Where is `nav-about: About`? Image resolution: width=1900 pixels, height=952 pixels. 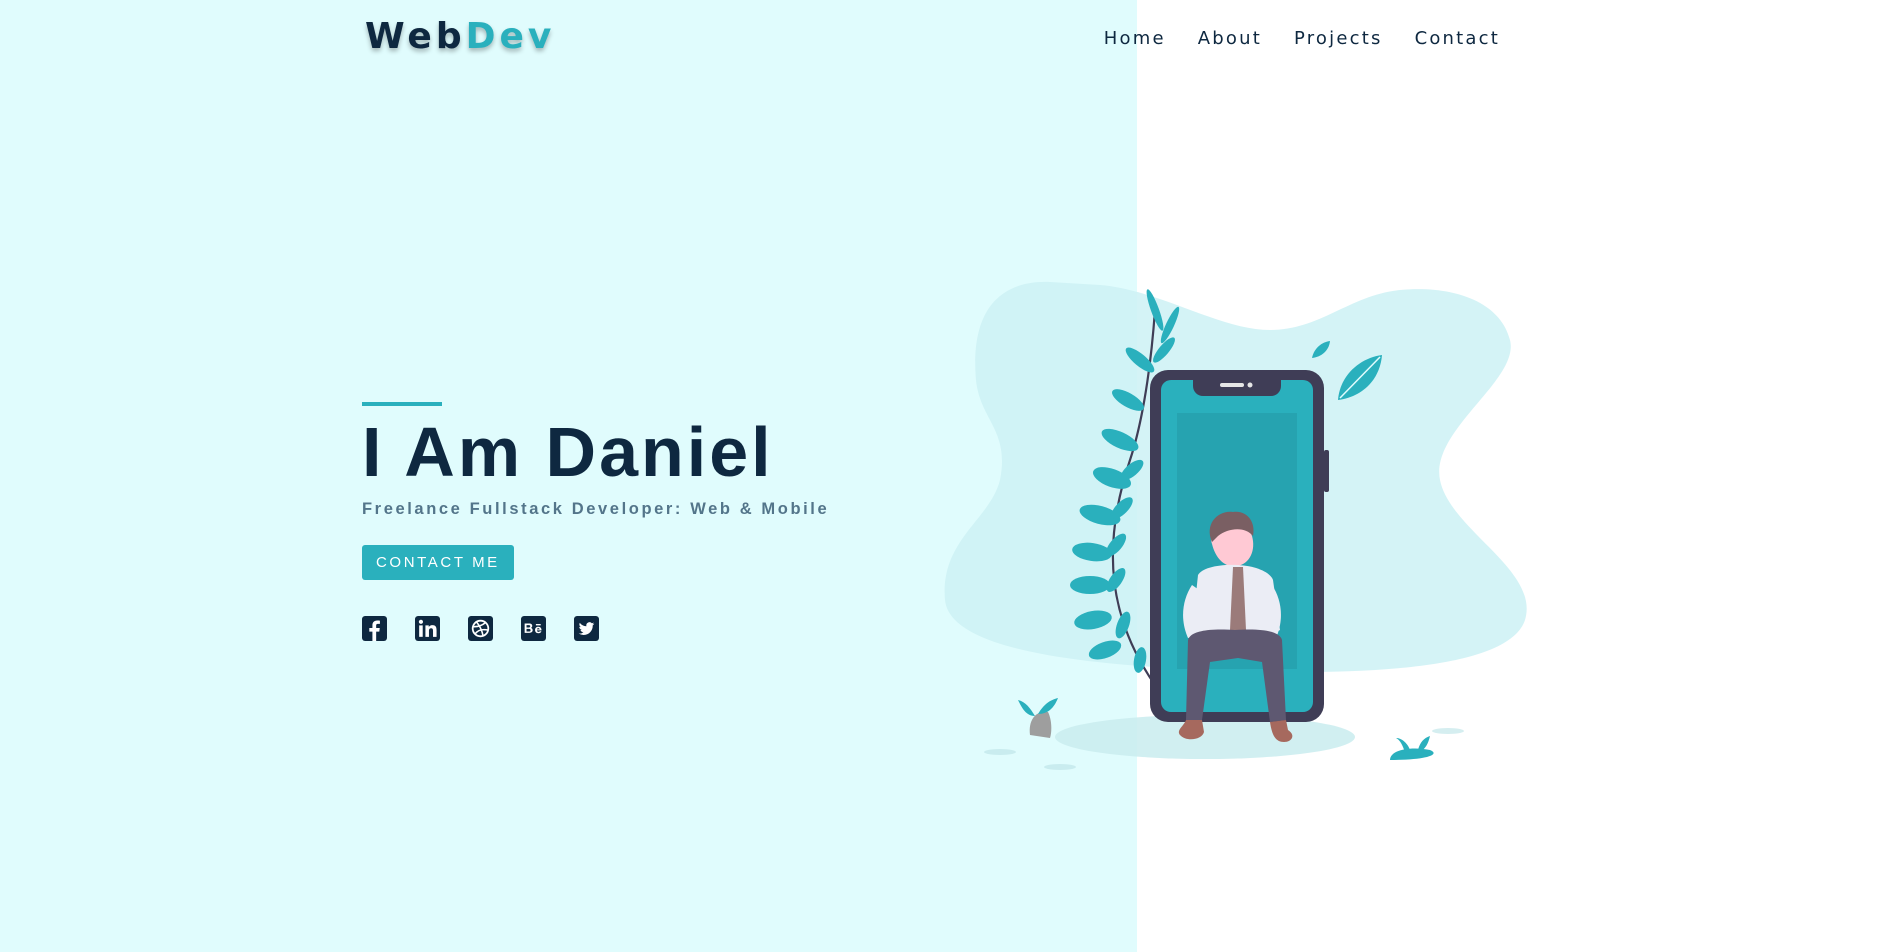
nav-about: About is located at coordinates (1230, 38).